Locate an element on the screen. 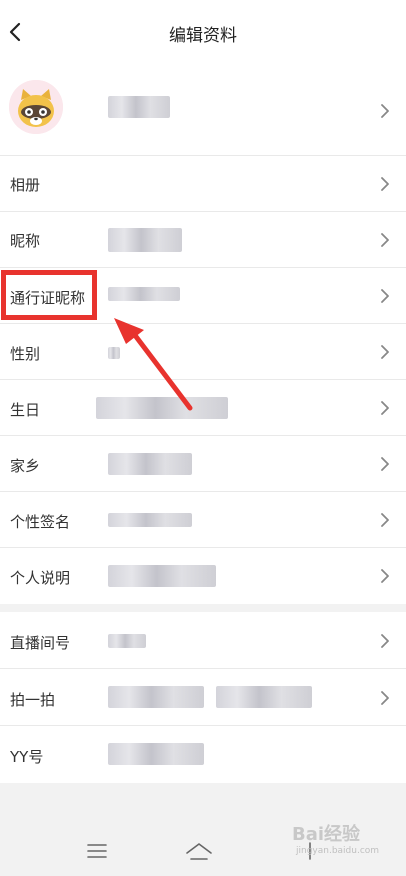 Image resolution: width=406 pixels, height=876 pixels. live-room-value-blurred is located at coordinates (127, 641).